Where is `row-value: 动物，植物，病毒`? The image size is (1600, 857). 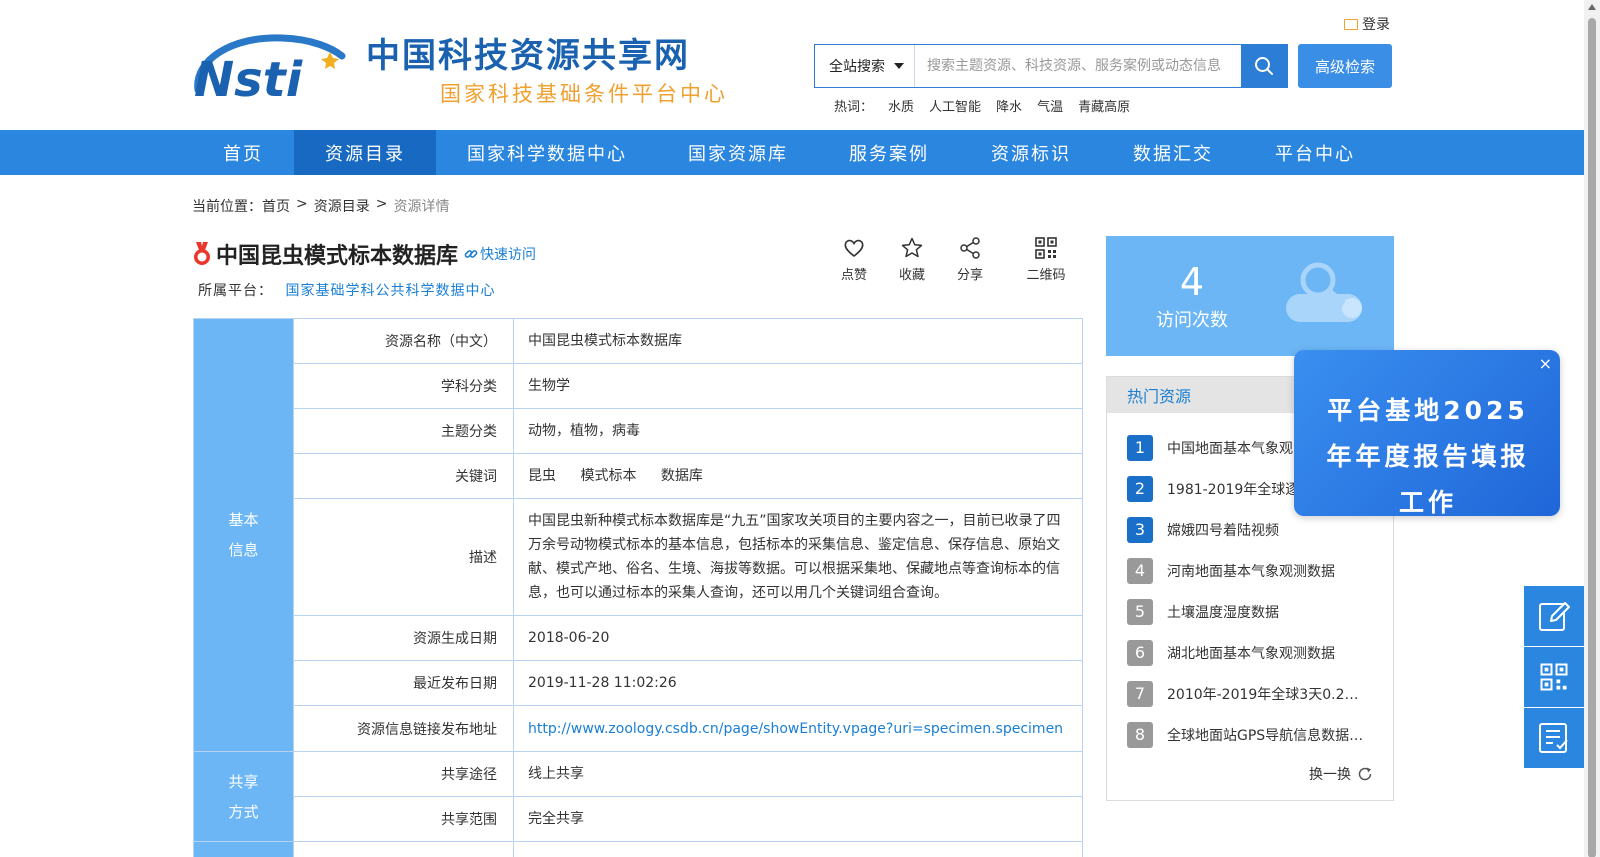
row-value: 动物，植物，病毒 is located at coordinates (798, 431).